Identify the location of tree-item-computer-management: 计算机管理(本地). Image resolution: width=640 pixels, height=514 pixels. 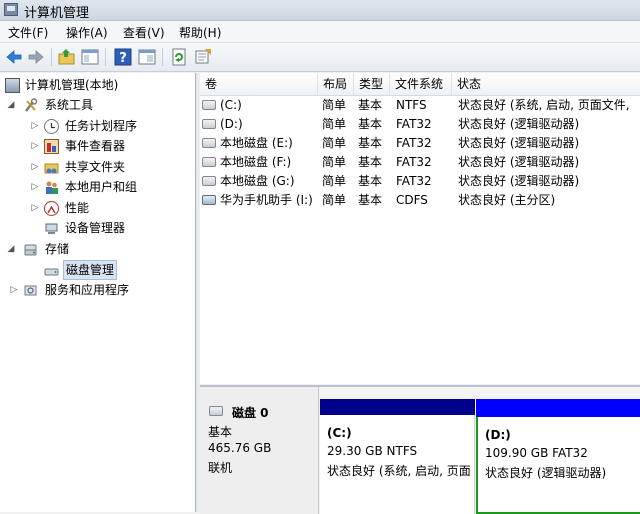
(97, 85).